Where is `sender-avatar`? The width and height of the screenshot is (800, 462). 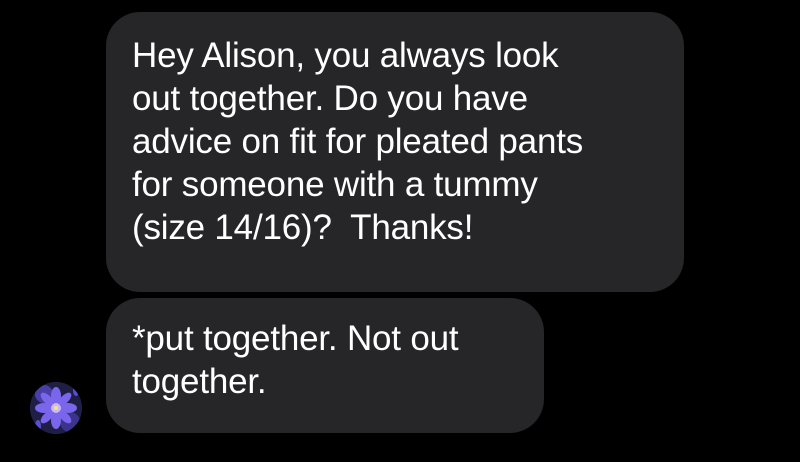 sender-avatar is located at coordinates (56, 408).